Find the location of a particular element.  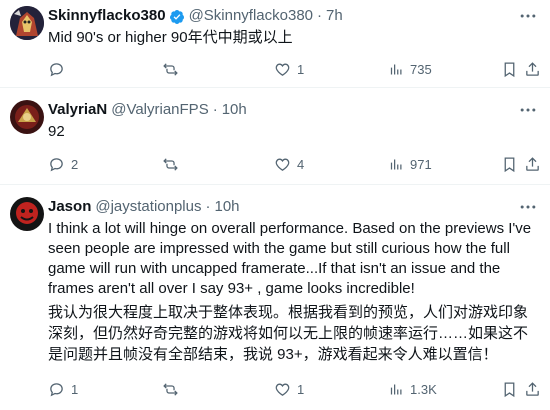

user-handle: @ValyrianFPS is located at coordinates (159, 110).